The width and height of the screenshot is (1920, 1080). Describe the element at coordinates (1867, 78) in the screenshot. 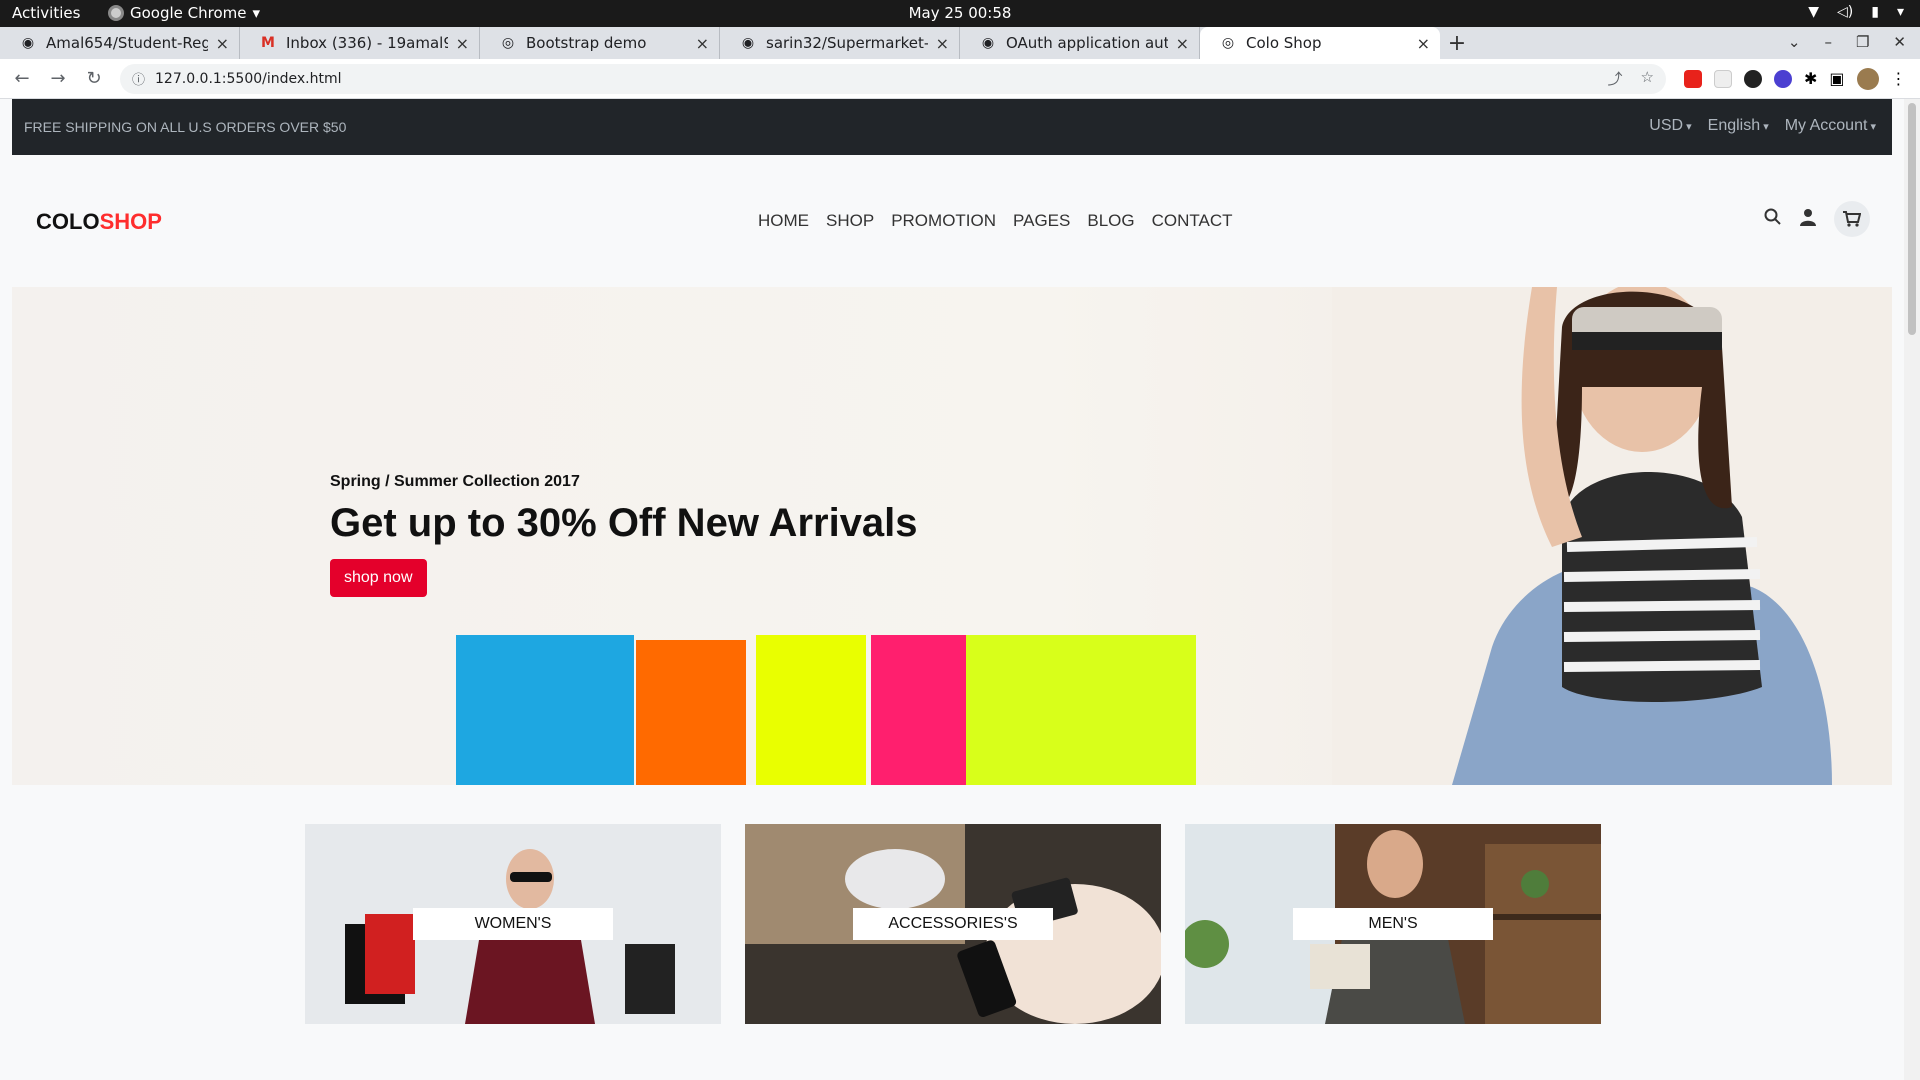

I see `avatar` at that location.